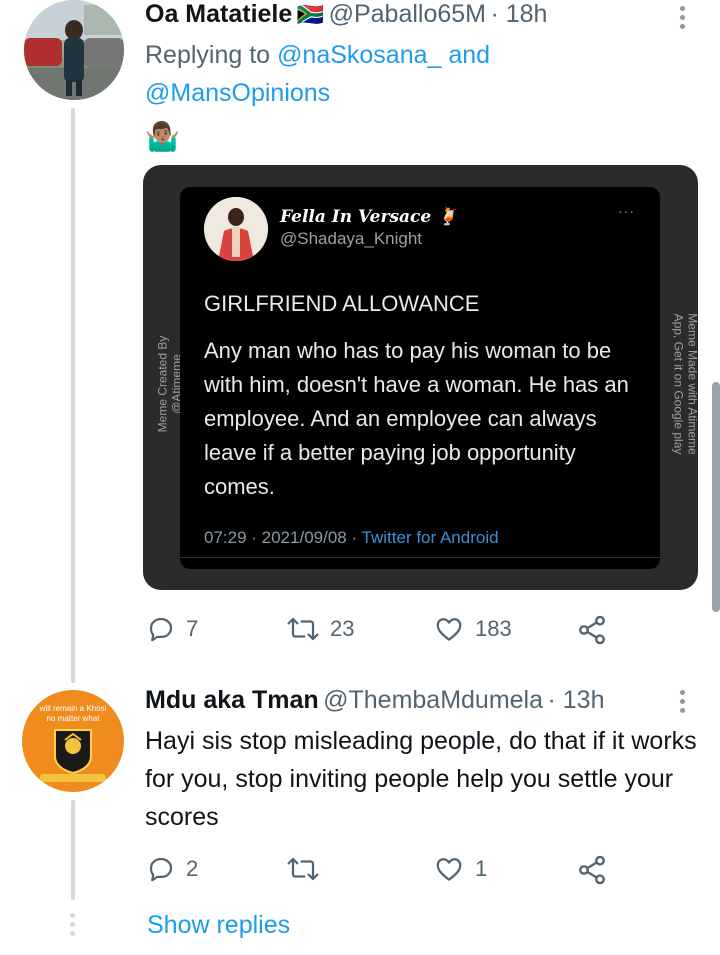 The image size is (720, 955). What do you see at coordinates (73, 718) in the screenshot?
I see `avatar-caption-line: no matter what` at bounding box center [73, 718].